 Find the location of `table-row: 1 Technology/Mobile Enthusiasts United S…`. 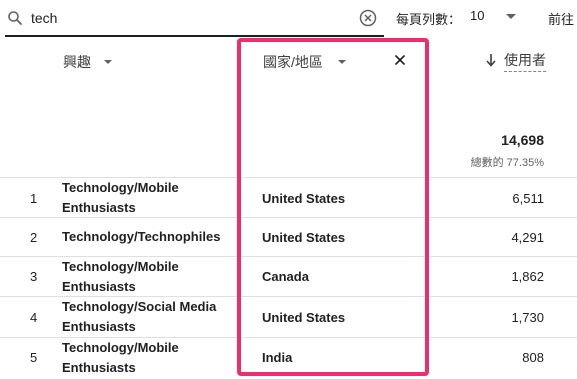

table-row: 1 Technology/Mobile Enthusiasts United S… is located at coordinates (288, 197).